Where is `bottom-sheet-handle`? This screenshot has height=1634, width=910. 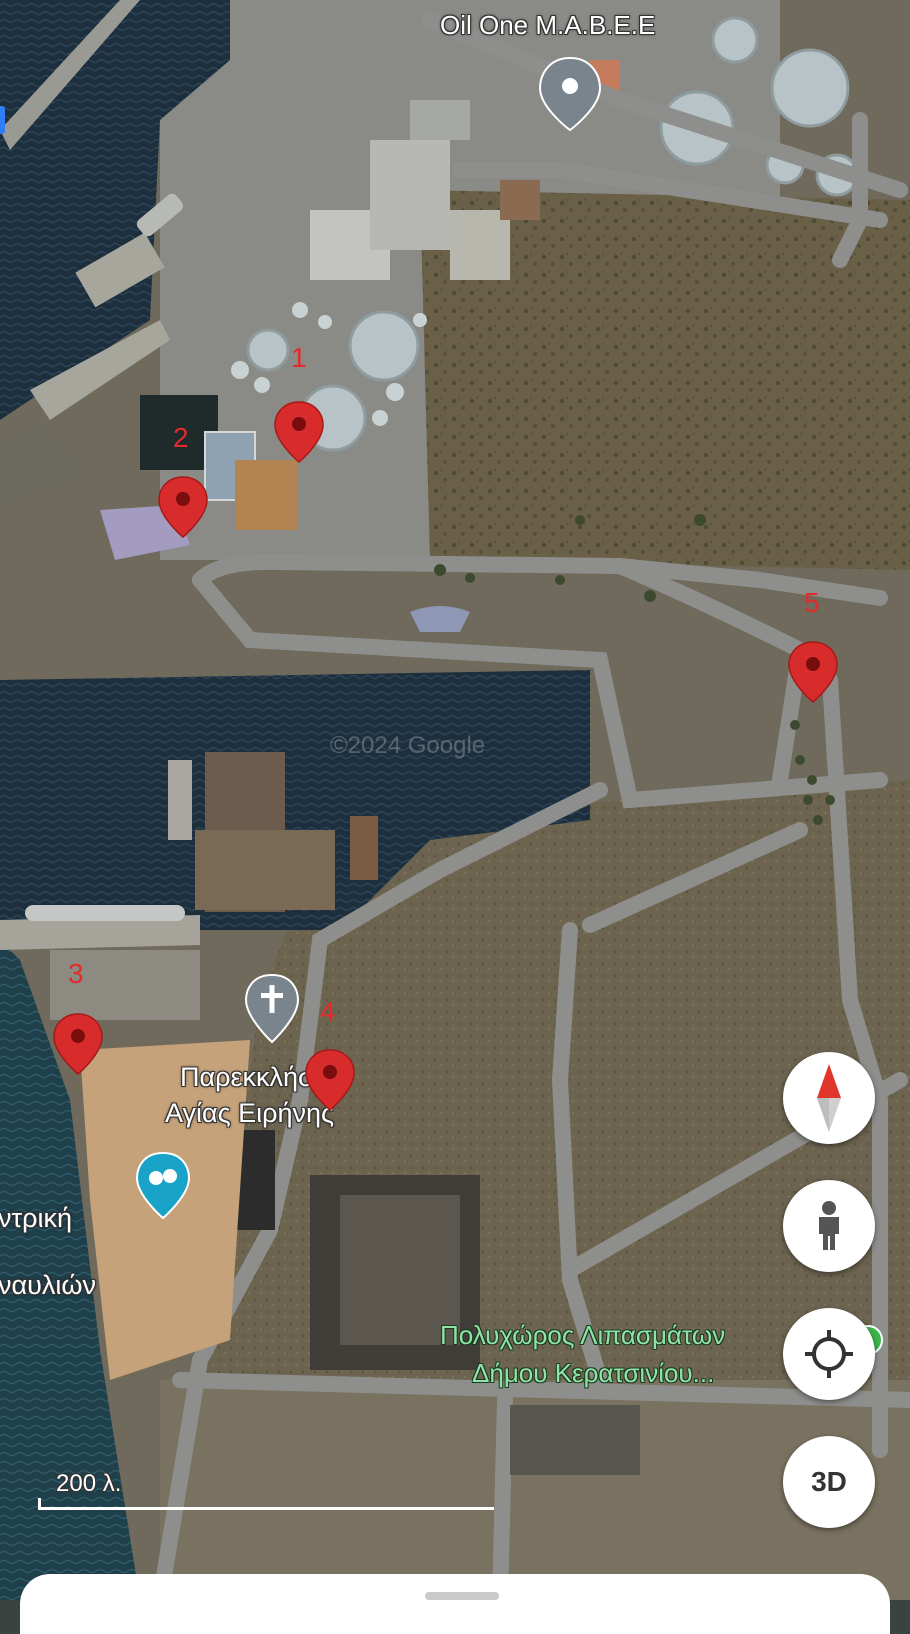 bottom-sheet-handle is located at coordinates (462, 1596).